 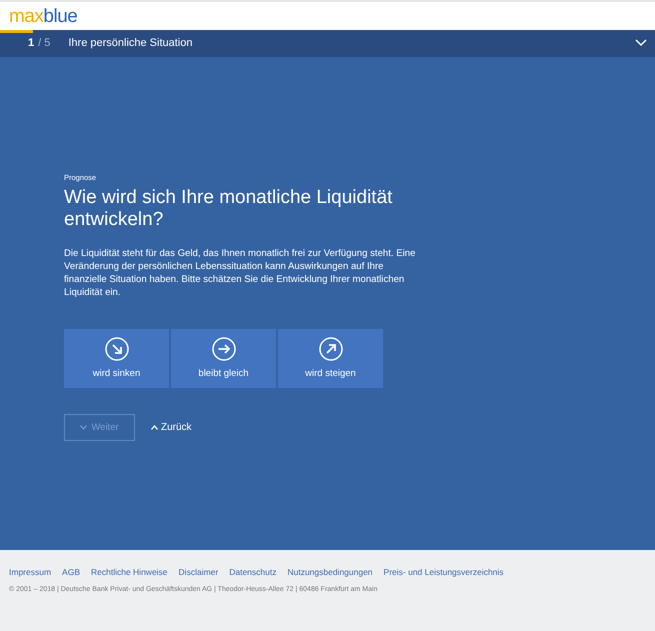 What do you see at coordinates (84, 427) in the screenshot?
I see `chevron-down-icon` at bounding box center [84, 427].